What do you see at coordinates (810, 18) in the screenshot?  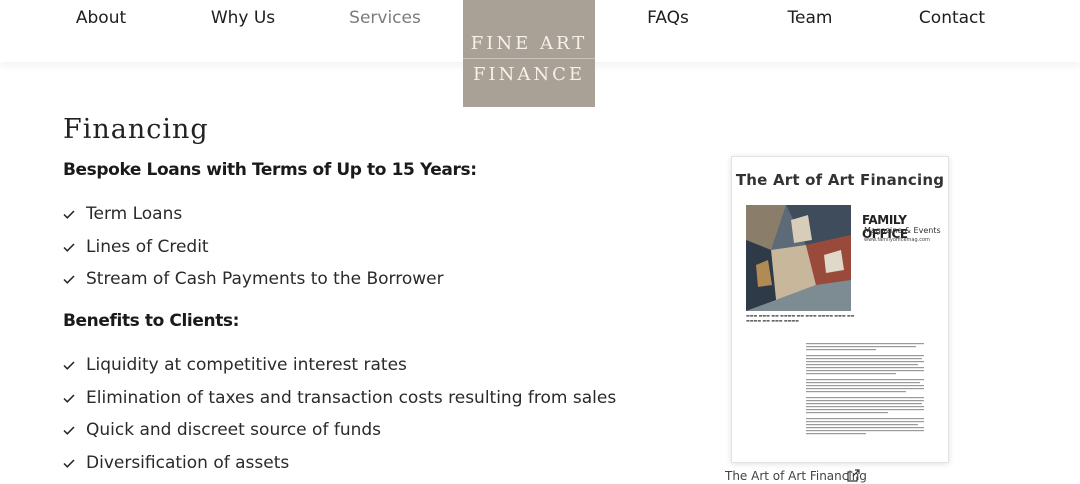 I see `nav-team-link: Team` at bounding box center [810, 18].